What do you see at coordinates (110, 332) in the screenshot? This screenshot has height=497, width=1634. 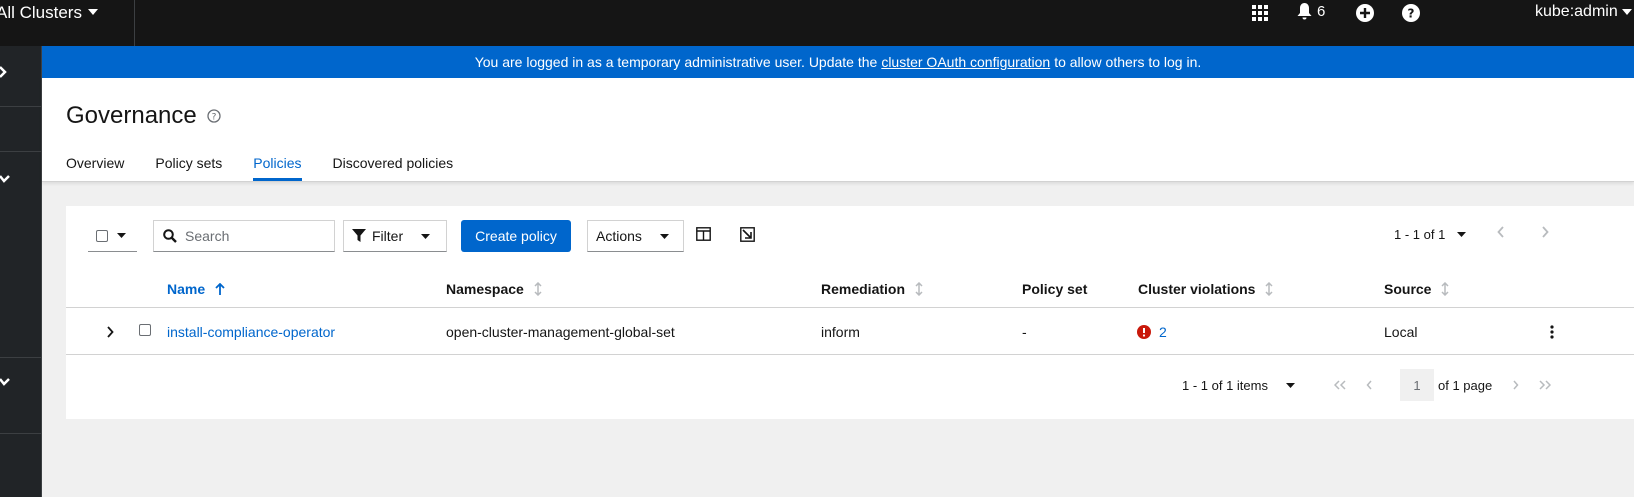 I see `expand-row-icon` at bounding box center [110, 332].